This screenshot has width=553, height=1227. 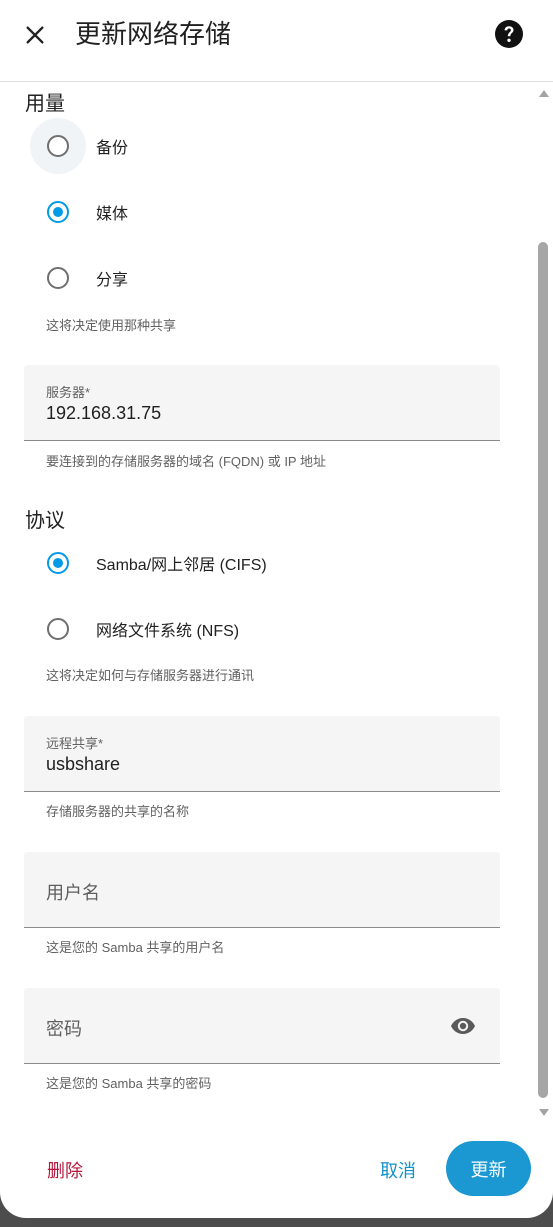 I want to click on dialog-header: 更新网络存储, so click(x=276, y=41).